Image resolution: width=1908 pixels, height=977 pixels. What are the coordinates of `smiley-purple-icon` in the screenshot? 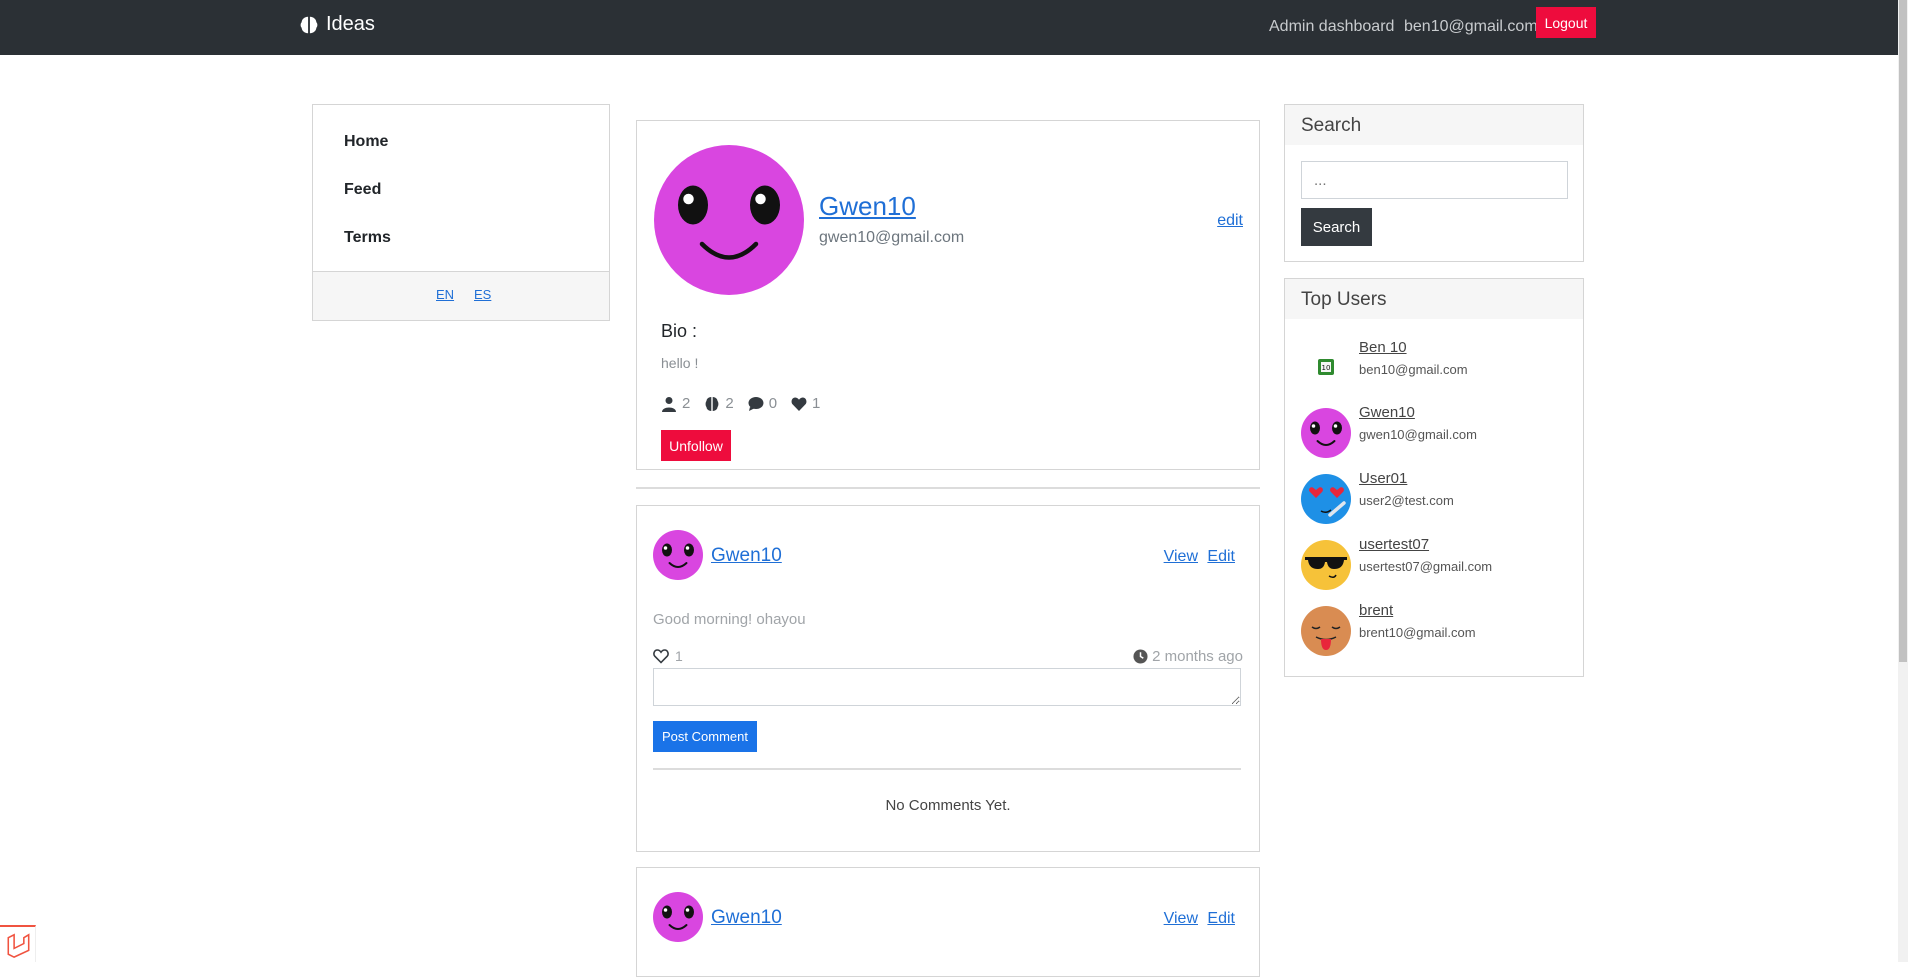 It's located at (1326, 433).